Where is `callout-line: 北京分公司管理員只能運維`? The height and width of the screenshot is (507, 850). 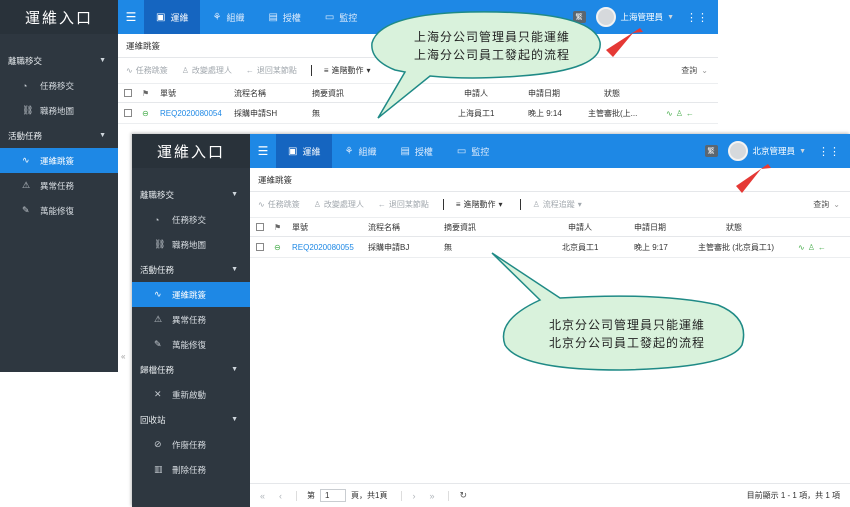 callout-line: 北京分公司管理員只能運維 is located at coordinates (626, 325).